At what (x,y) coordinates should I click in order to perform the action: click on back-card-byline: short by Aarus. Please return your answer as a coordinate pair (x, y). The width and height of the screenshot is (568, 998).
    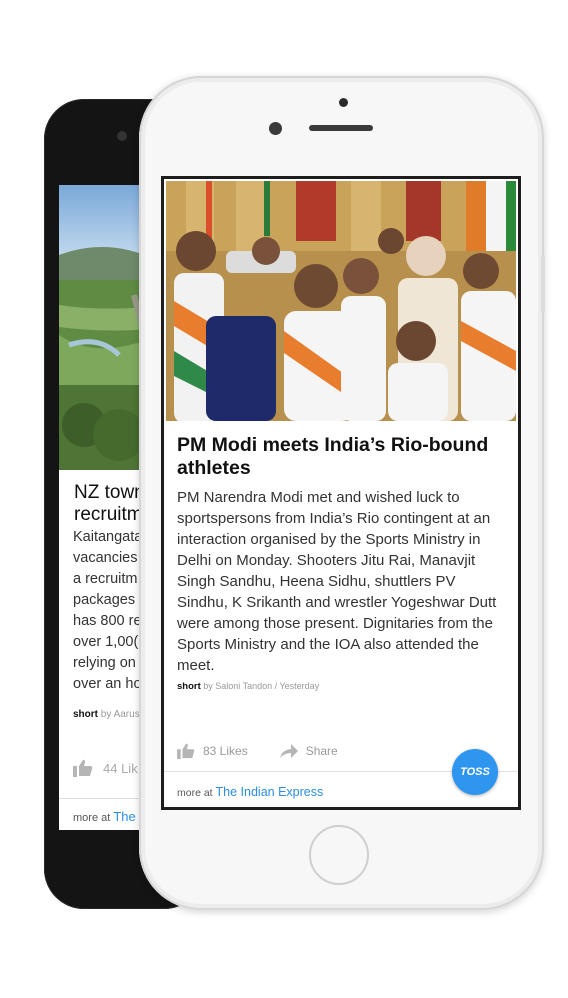
    Looking at the image, I should click on (106, 714).